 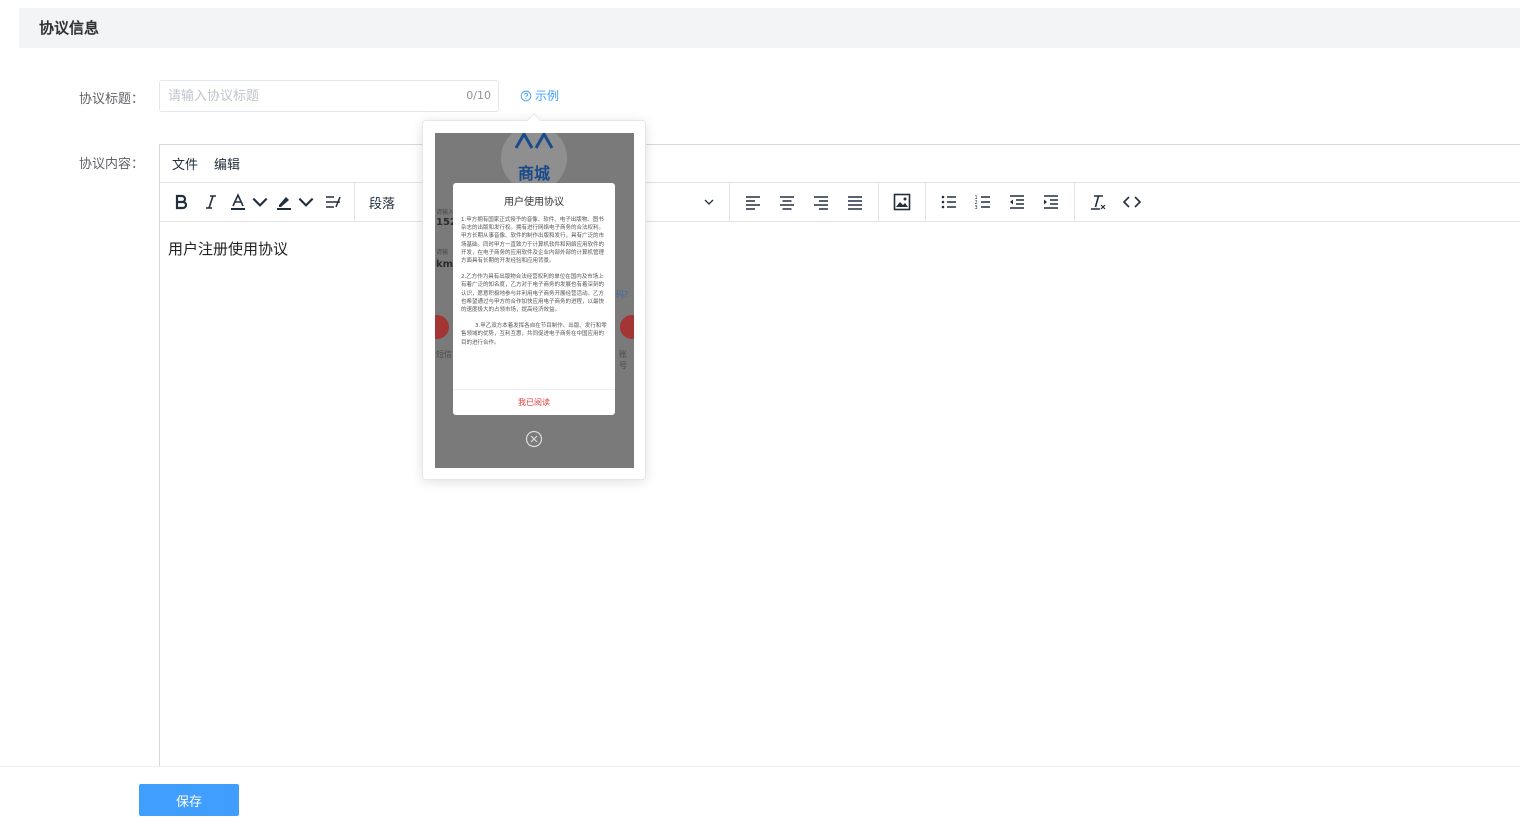 What do you see at coordinates (444, 354) in the screenshot?
I see `preview-side-text: 短信` at bounding box center [444, 354].